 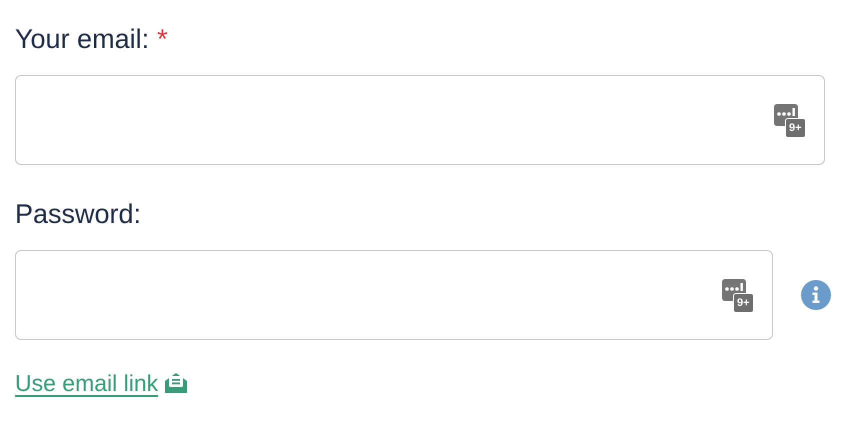 I want to click on envelope-icon, so click(x=176, y=383).